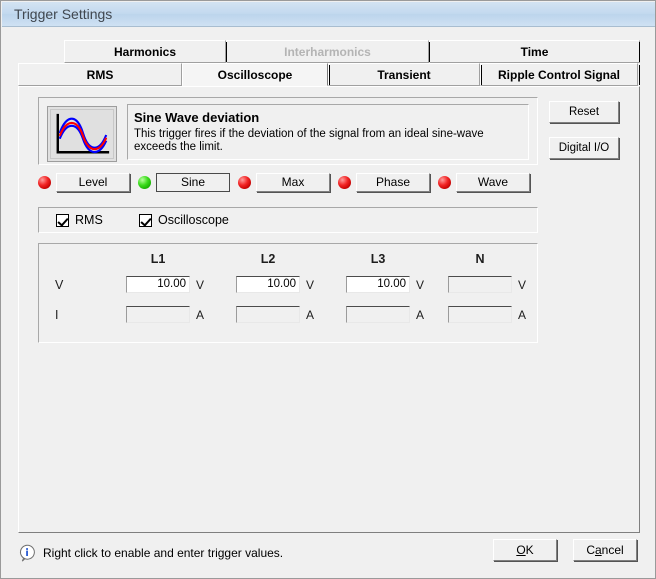  I want to click on checkbox-rms: RMS, so click(79, 220).